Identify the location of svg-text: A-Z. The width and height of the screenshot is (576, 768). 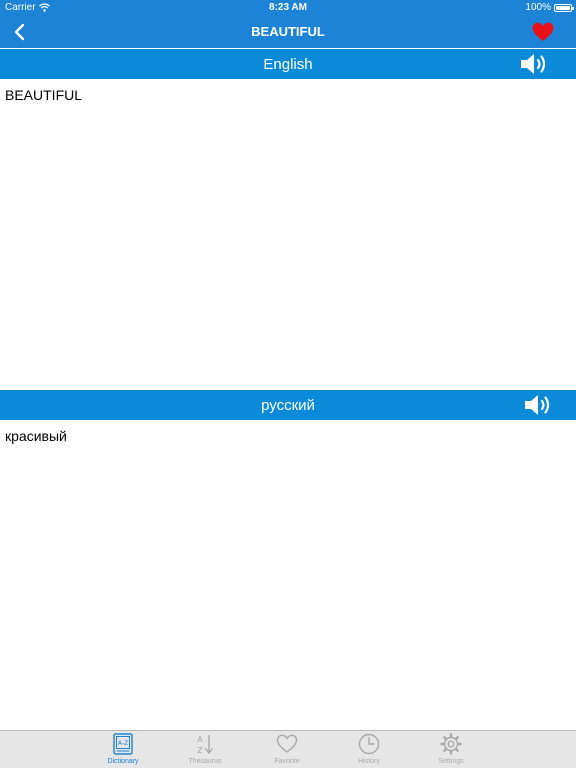
(123, 743).